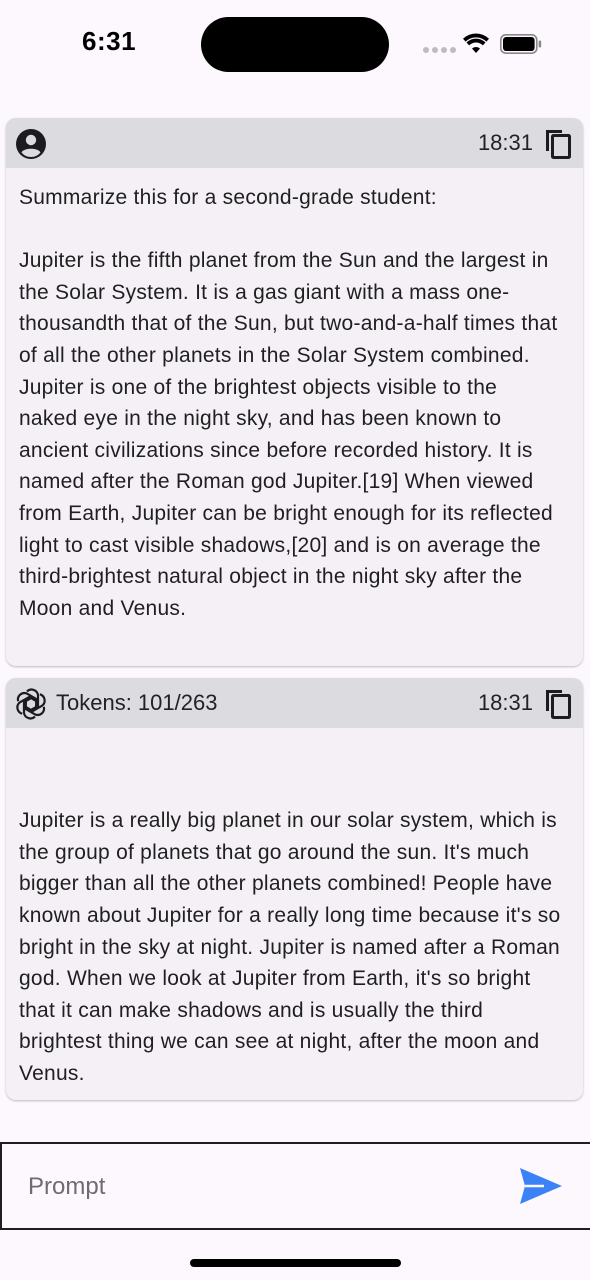  What do you see at coordinates (31, 144) in the screenshot?
I see `person-circle-icon` at bounding box center [31, 144].